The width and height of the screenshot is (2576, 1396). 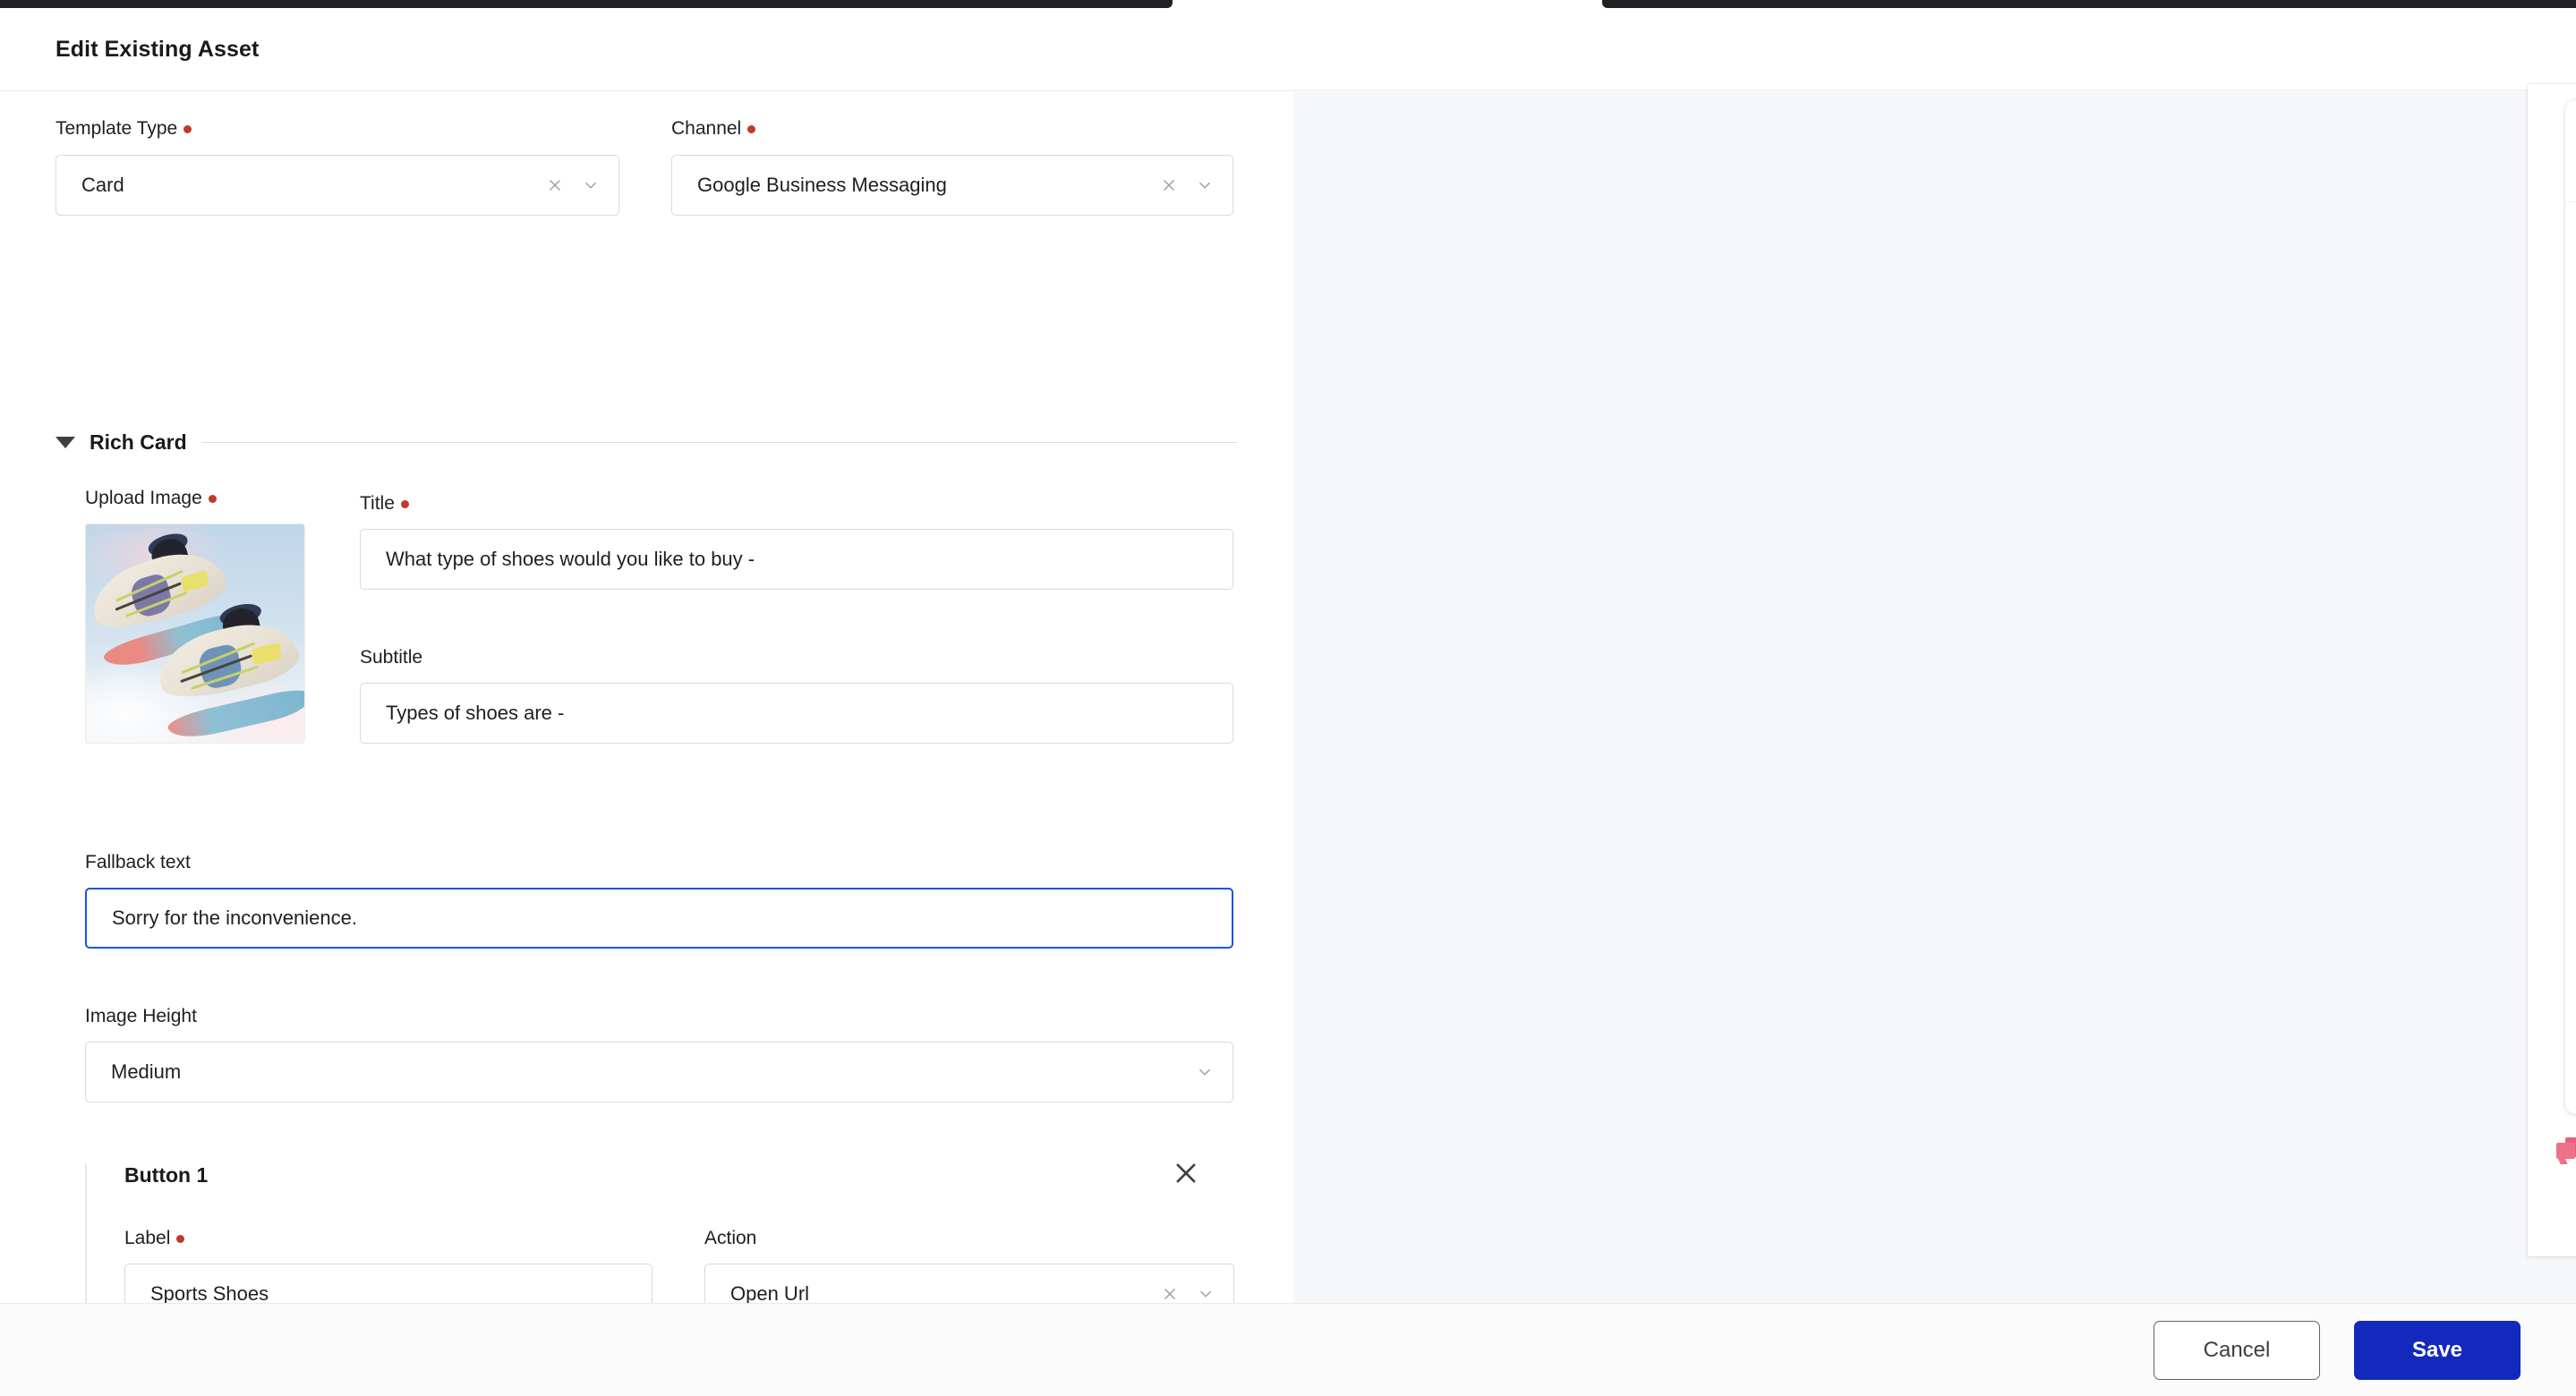 I want to click on button-1-label-label: Label, so click(x=388, y=1239).